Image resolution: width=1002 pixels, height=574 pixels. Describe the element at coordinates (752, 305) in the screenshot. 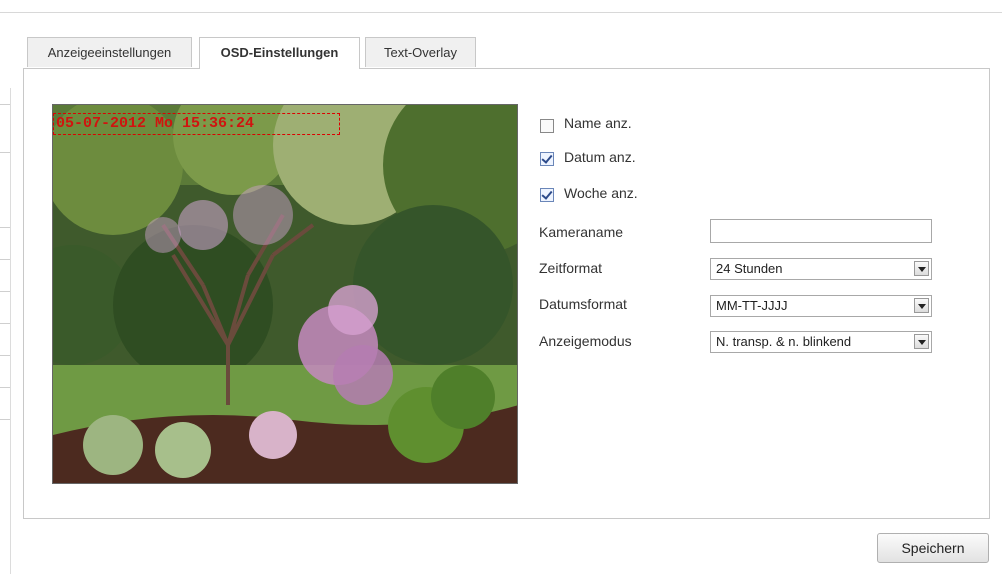

I see `date-format-value: MM-TT-JJJJ` at that location.